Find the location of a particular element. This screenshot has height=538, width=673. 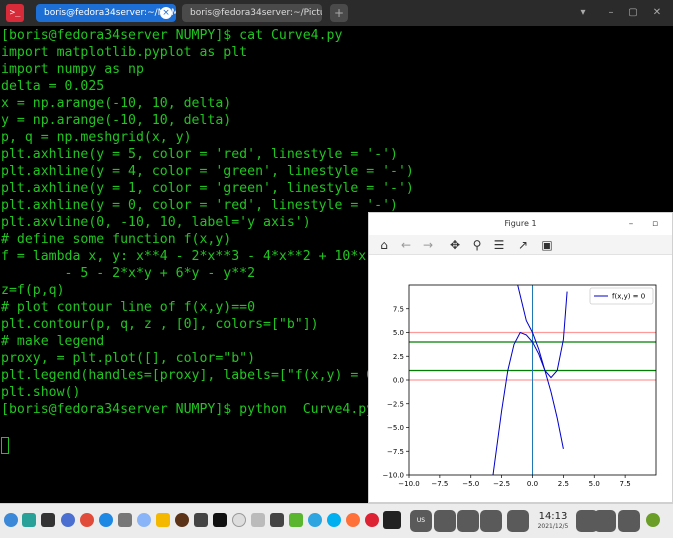

gimp-icon is located at coordinates (144, 520).